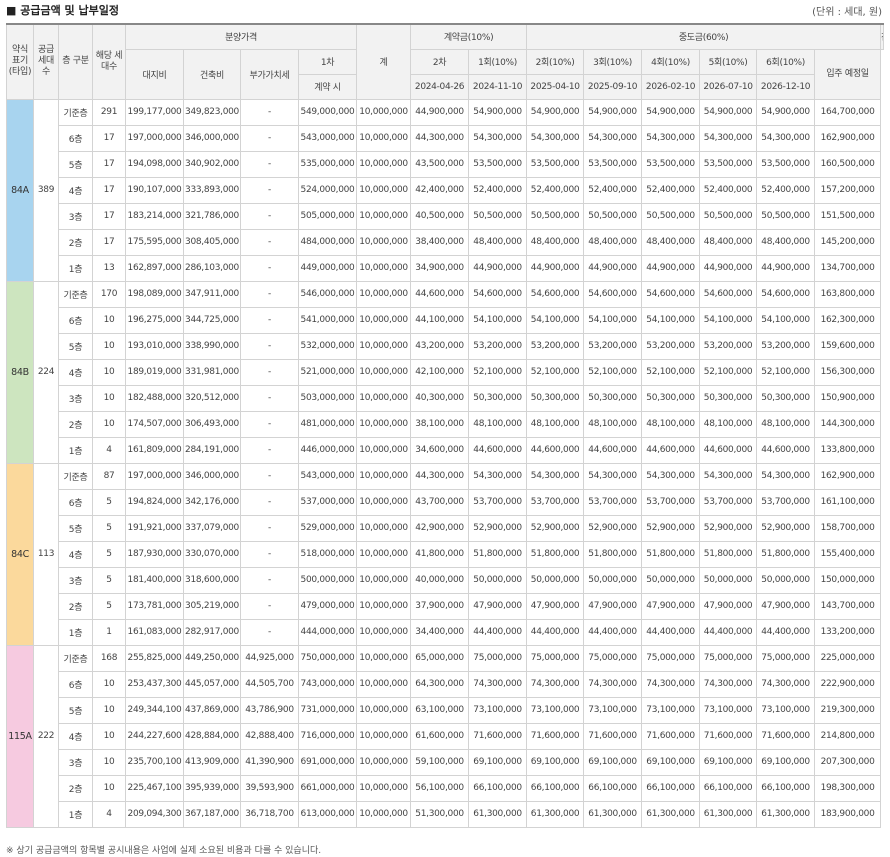  What do you see at coordinates (848, 606) in the screenshot?
I see `balance-cell: 143,700,000` at bounding box center [848, 606].